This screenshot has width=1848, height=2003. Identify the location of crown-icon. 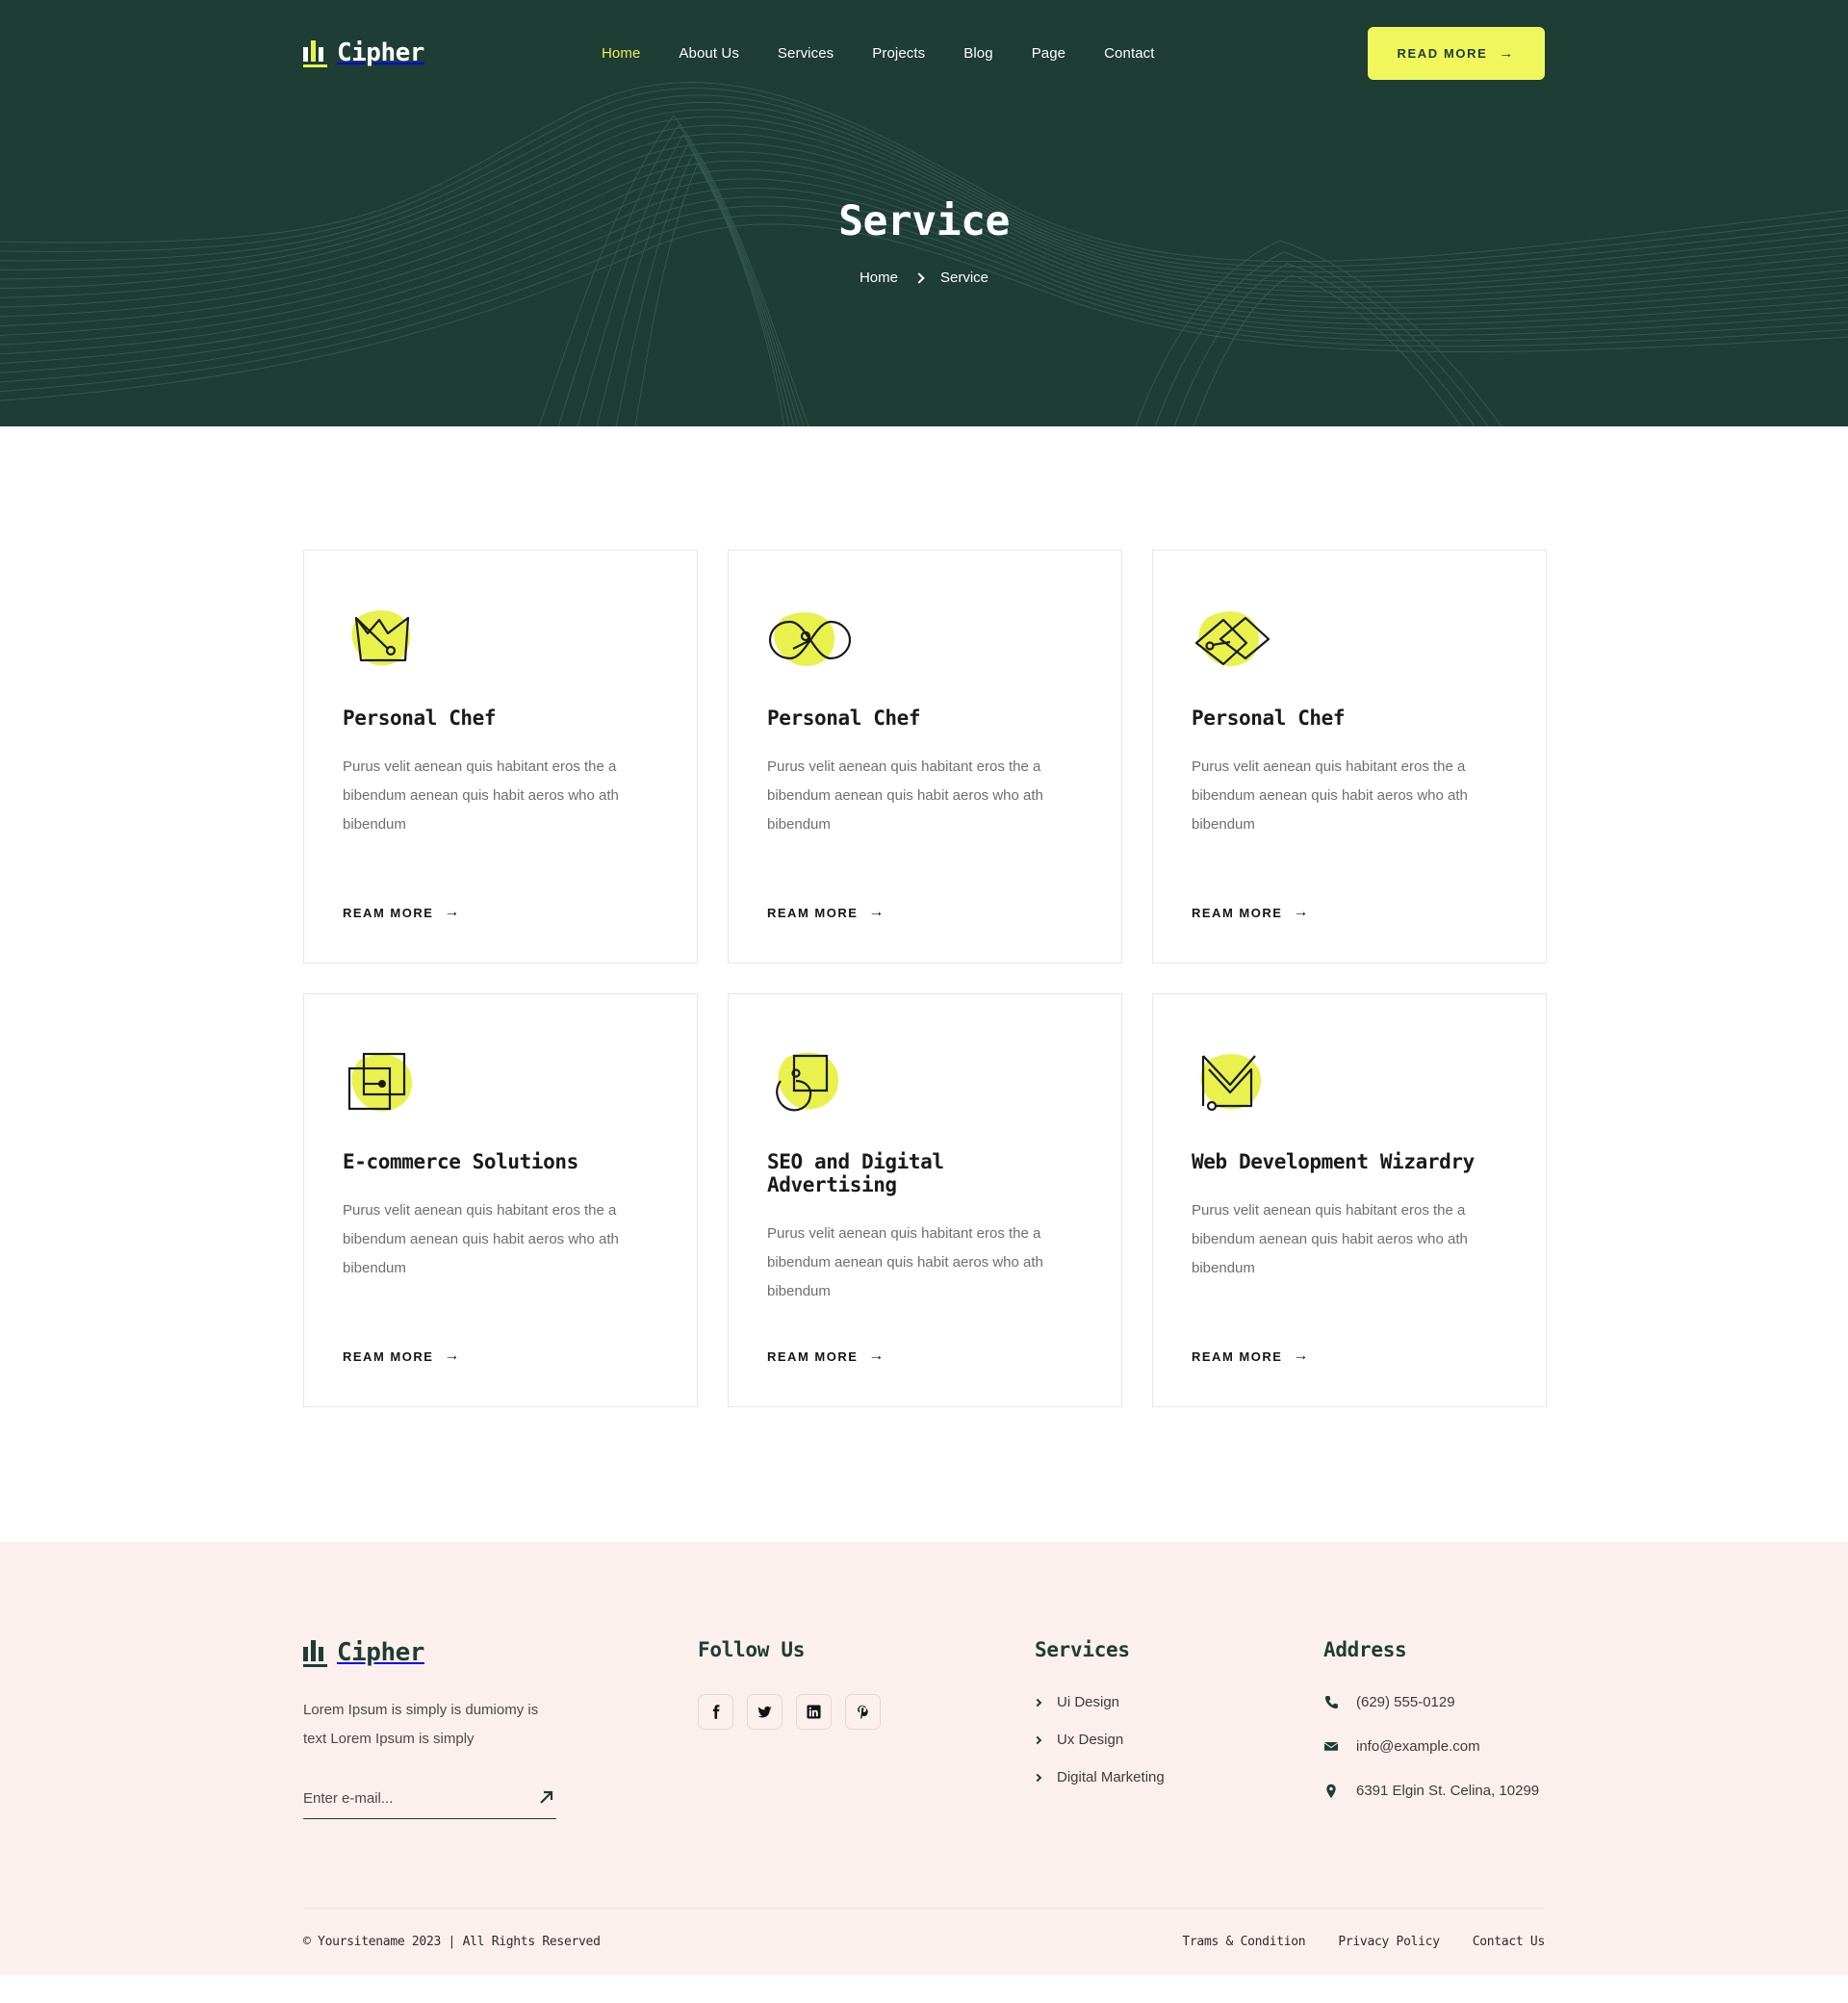
(386, 640).